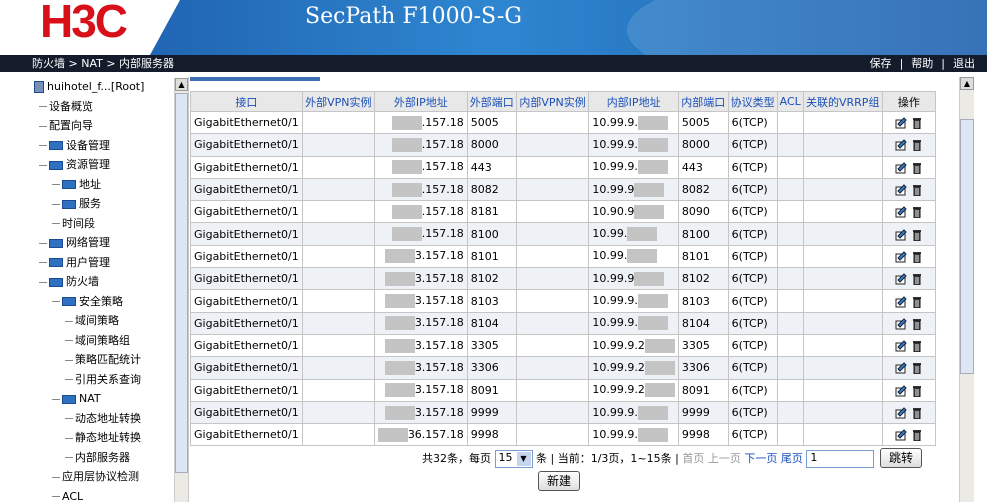 The width and height of the screenshot is (987, 502). I want to click on prev-page-link: 上一页, so click(724, 458).